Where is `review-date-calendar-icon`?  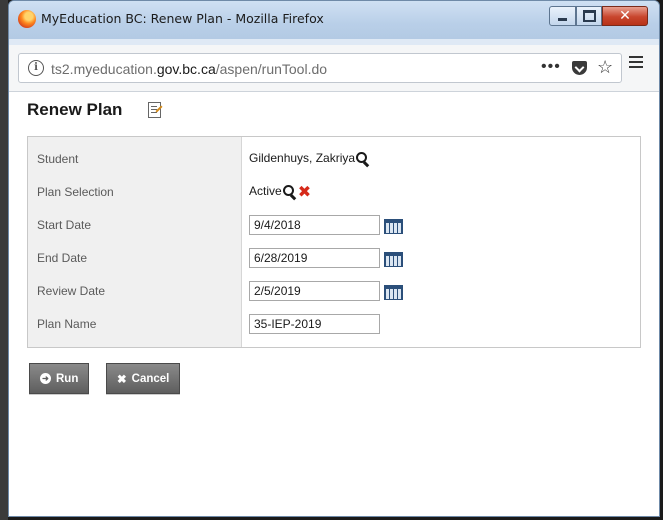
review-date-calendar-icon is located at coordinates (393, 292).